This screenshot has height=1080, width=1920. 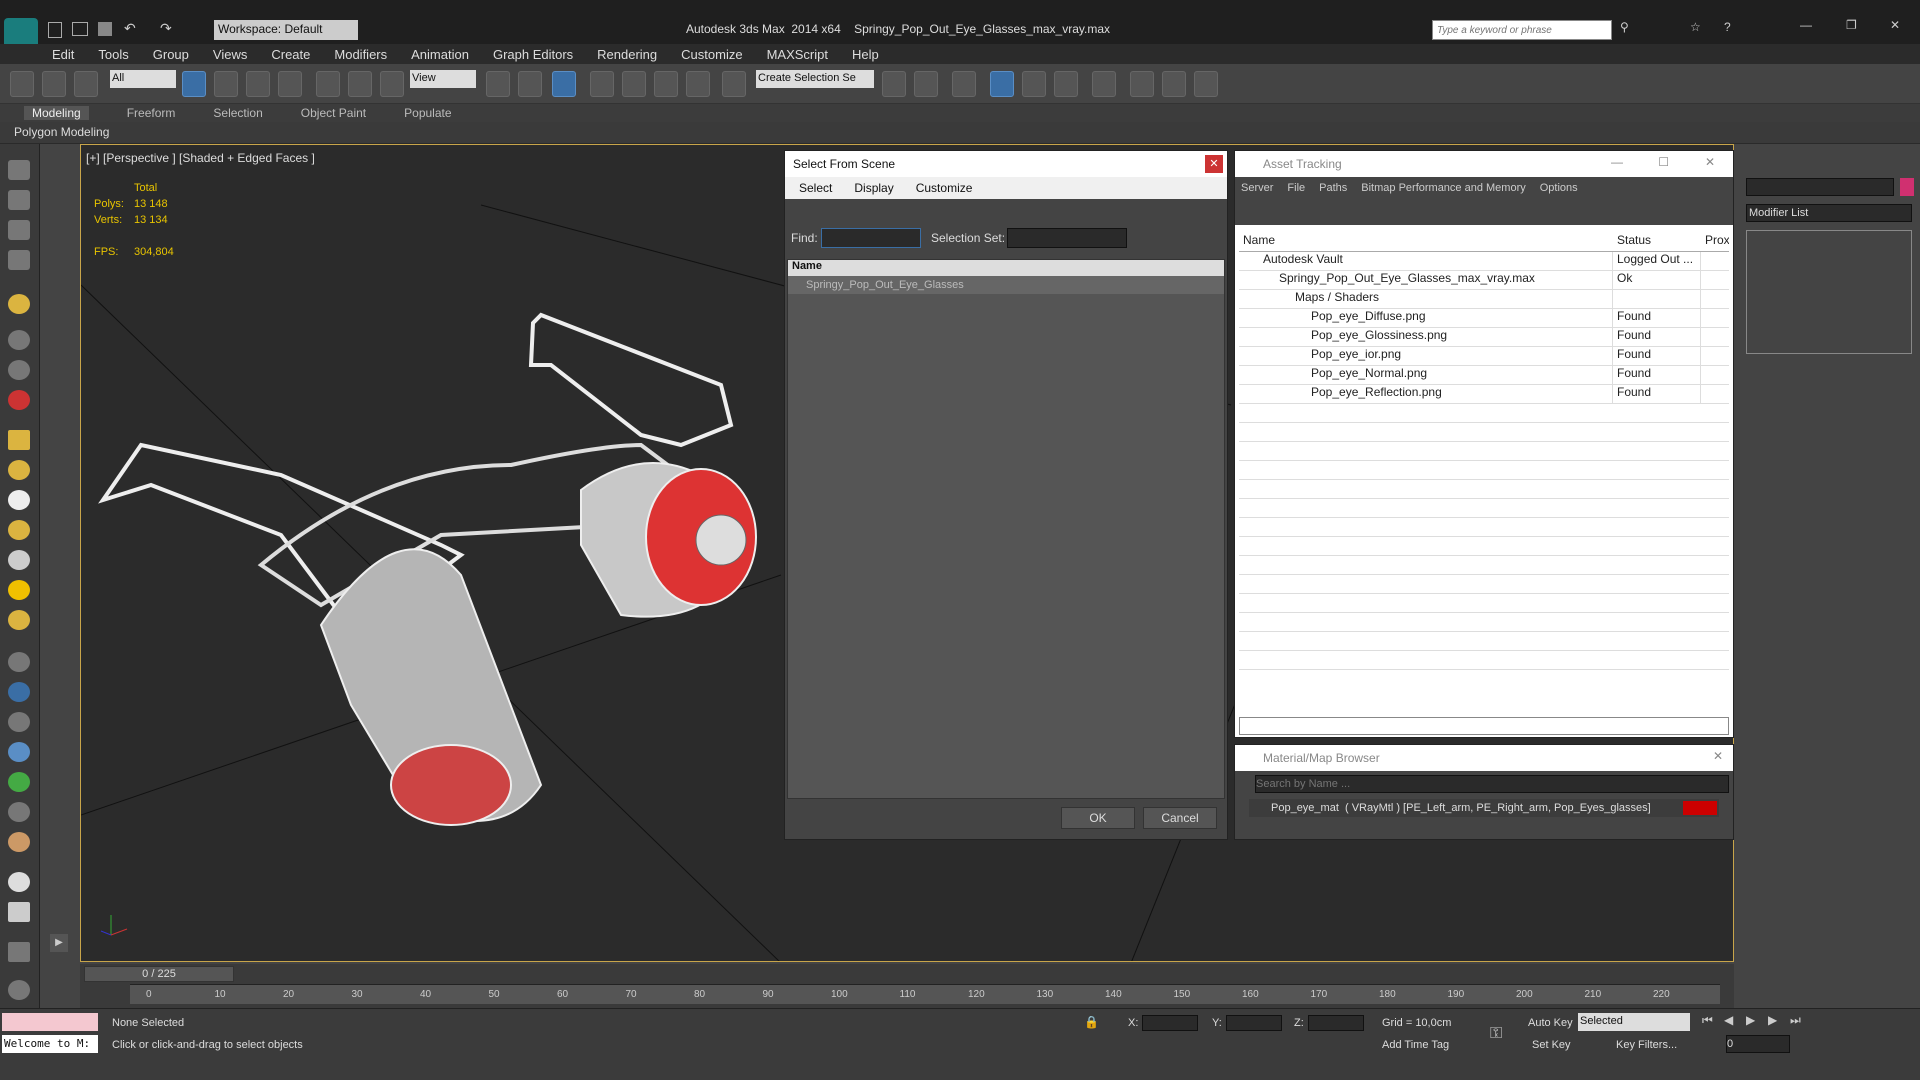 What do you see at coordinates (1758, 1044) in the screenshot?
I see `current-frame-input` at bounding box center [1758, 1044].